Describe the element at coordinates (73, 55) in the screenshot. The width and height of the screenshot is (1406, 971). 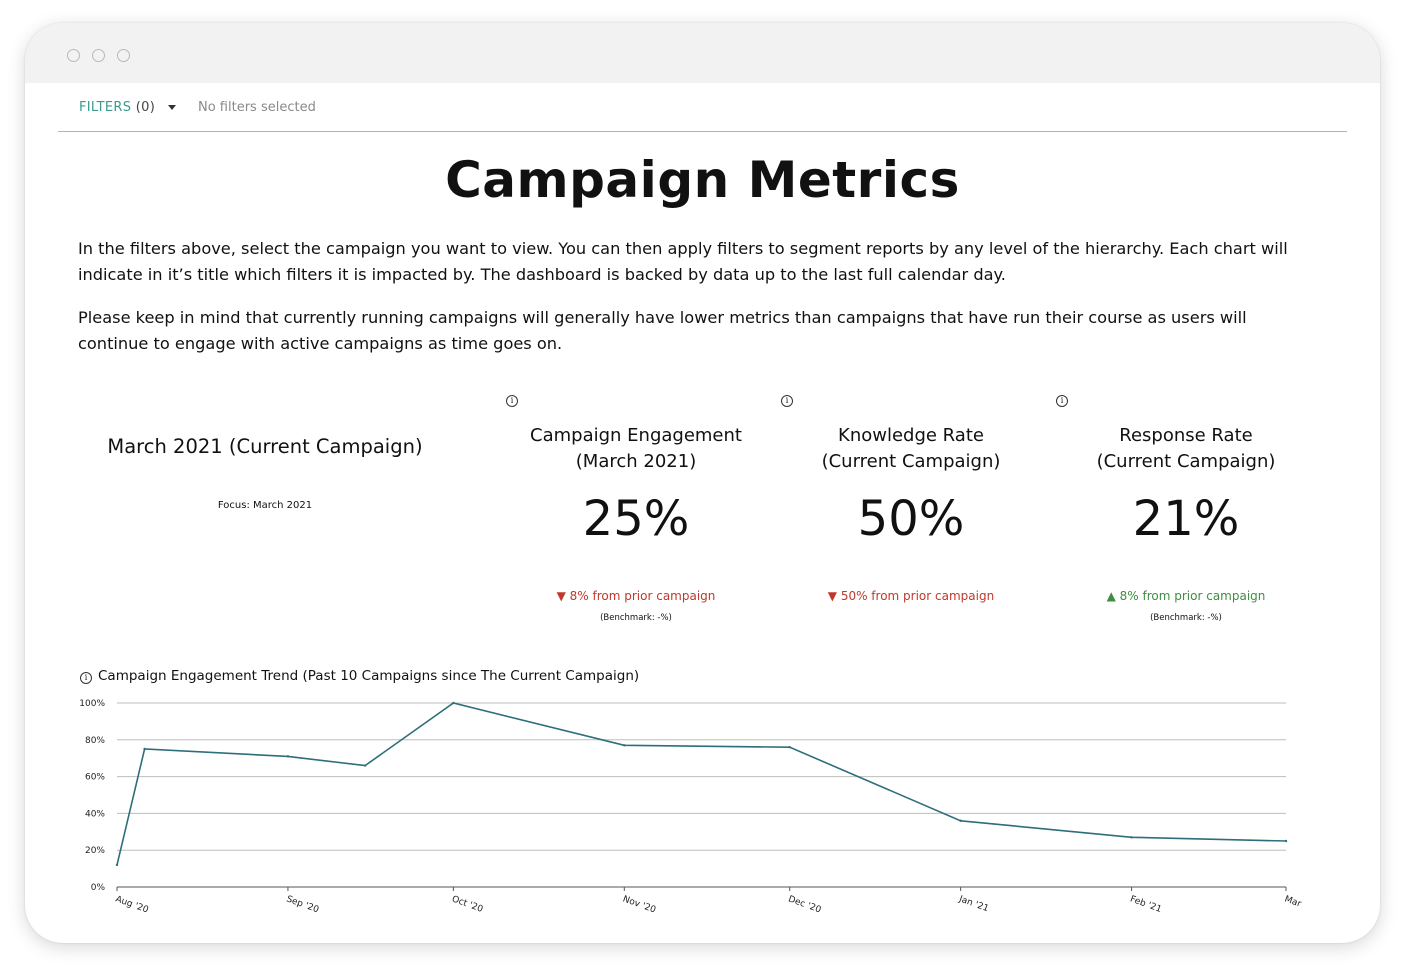
I see `window-close-dot` at that location.